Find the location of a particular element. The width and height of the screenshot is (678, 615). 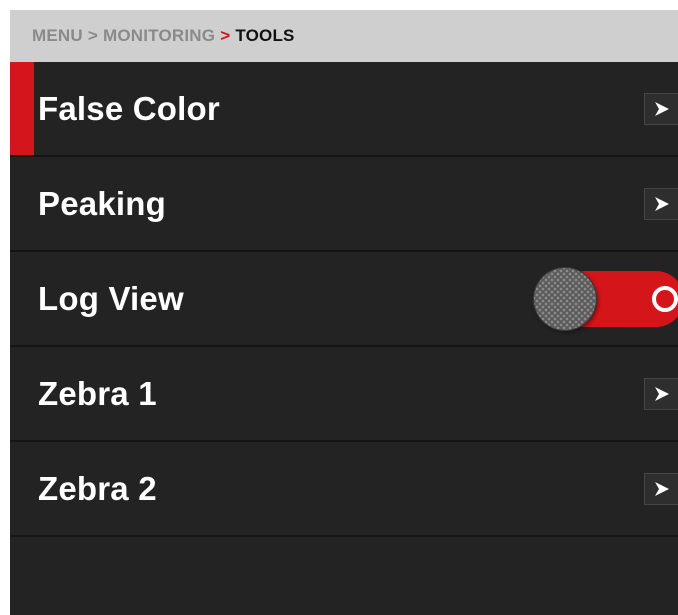

breadcrumb-current: TOOLS is located at coordinates (265, 35).